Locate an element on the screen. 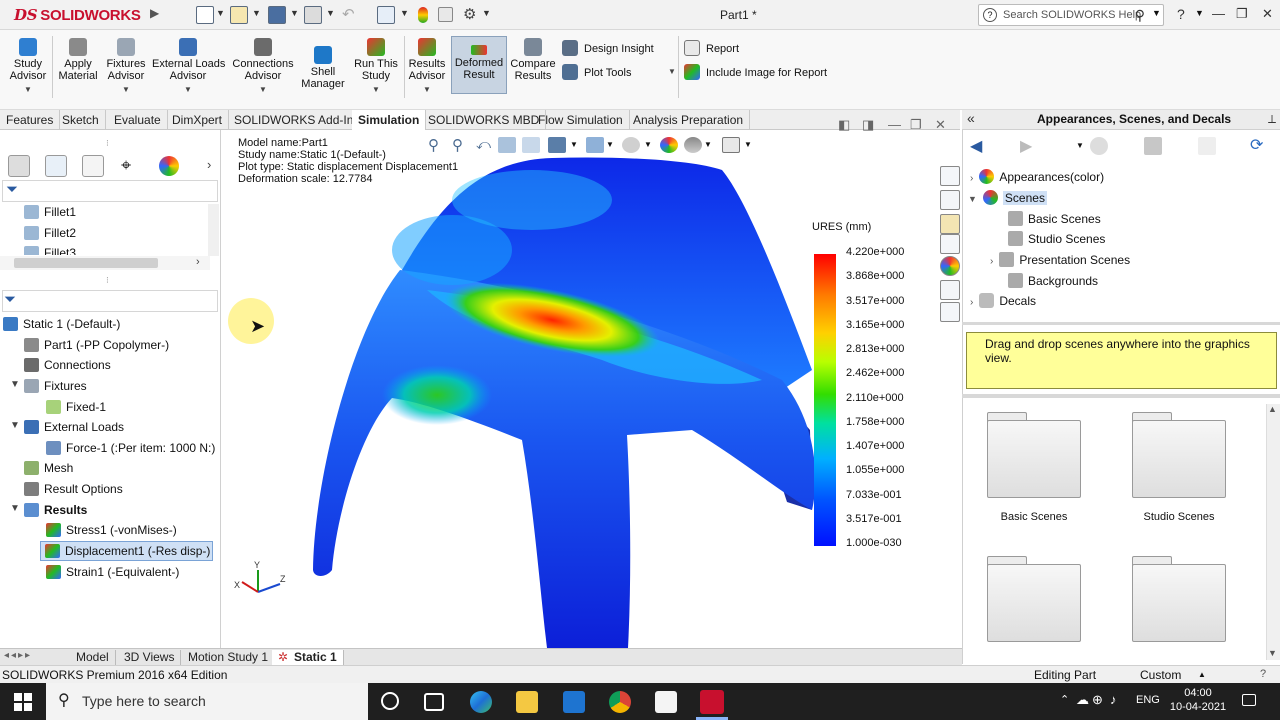  collapse-pane-icon: « is located at coordinates (971, 118).